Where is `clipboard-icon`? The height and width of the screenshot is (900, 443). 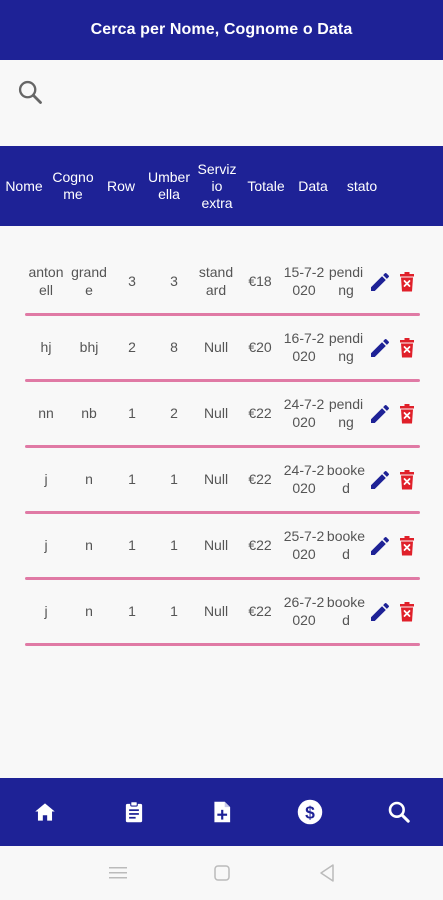
clipboard-icon is located at coordinates (134, 812).